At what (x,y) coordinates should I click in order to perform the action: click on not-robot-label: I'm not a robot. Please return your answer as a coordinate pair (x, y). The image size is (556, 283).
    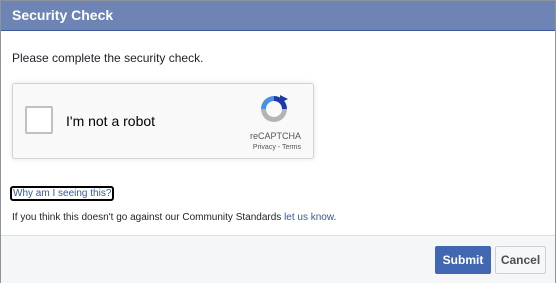
    Looking at the image, I should click on (111, 121).